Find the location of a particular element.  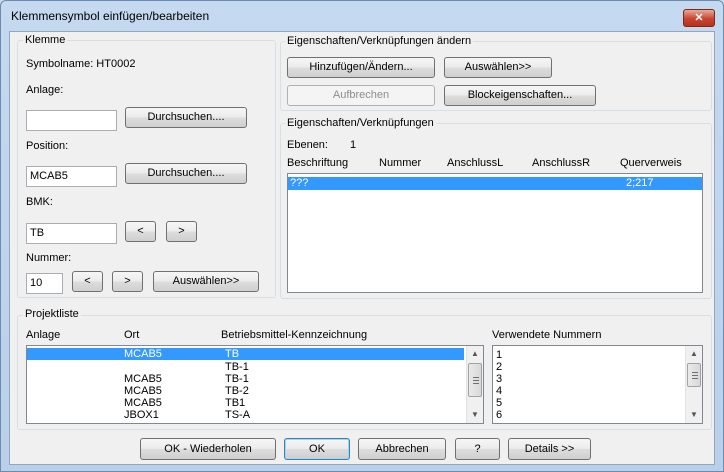

project-row: TB-1 is located at coordinates (245, 367).